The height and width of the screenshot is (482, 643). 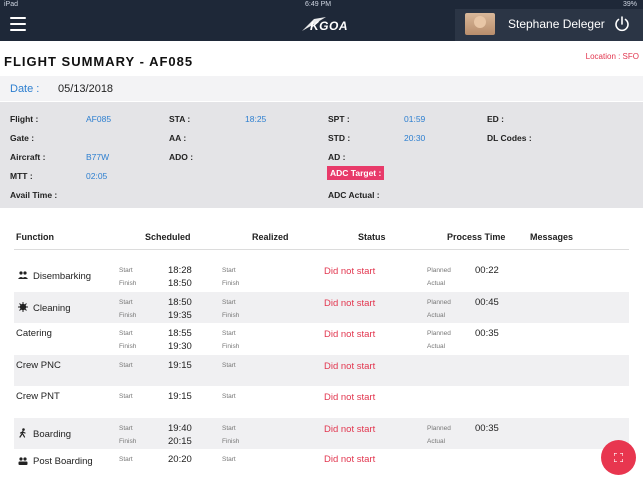 What do you see at coordinates (28, 157) in the screenshot?
I see `aircraft-label: Aircraft :` at bounding box center [28, 157].